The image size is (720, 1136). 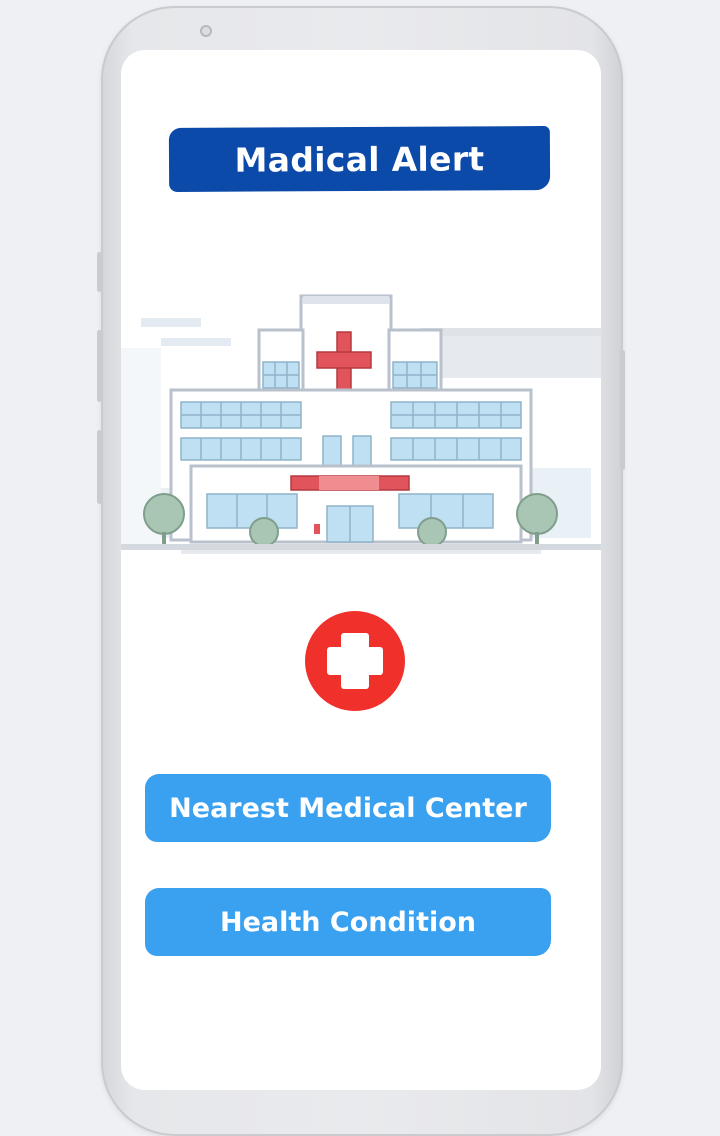 I want to click on app-title-bar: Madical Alert, so click(x=359, y=159).